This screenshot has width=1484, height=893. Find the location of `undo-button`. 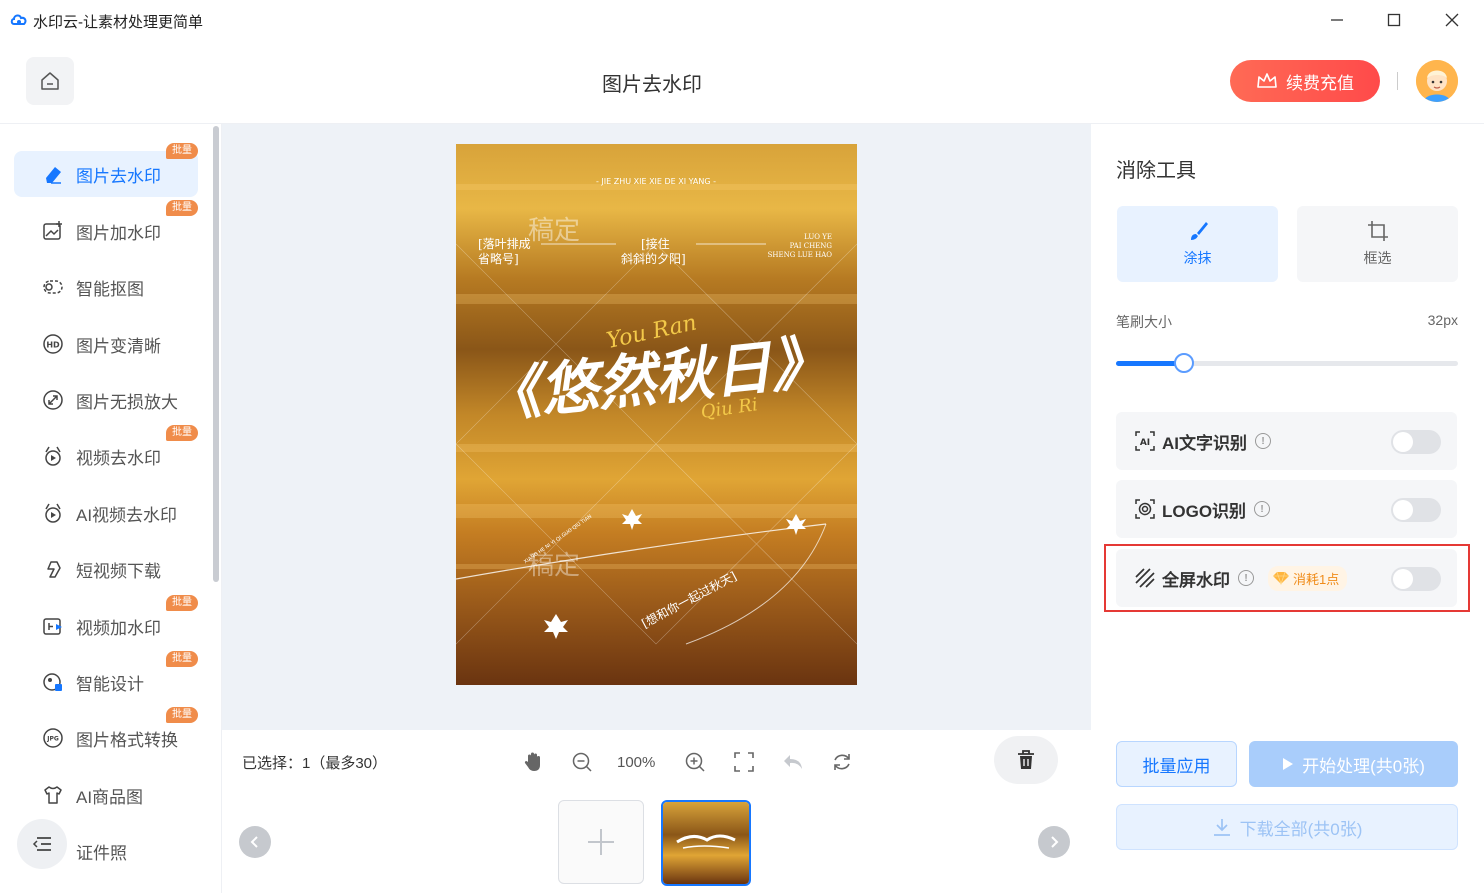

undo-button is located at coordinates (793, 762).